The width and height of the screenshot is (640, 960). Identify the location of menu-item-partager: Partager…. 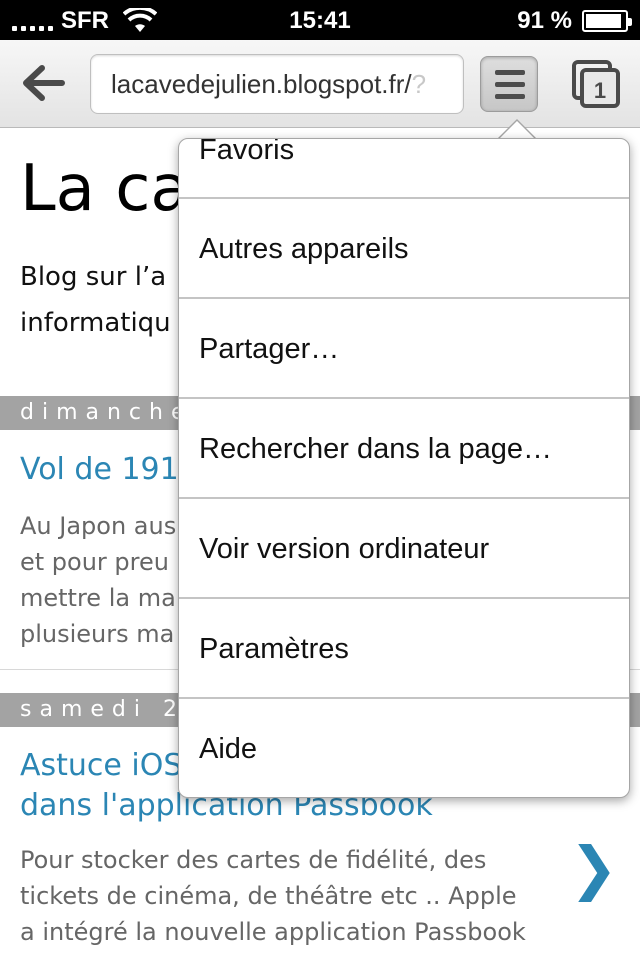
(404, 349).